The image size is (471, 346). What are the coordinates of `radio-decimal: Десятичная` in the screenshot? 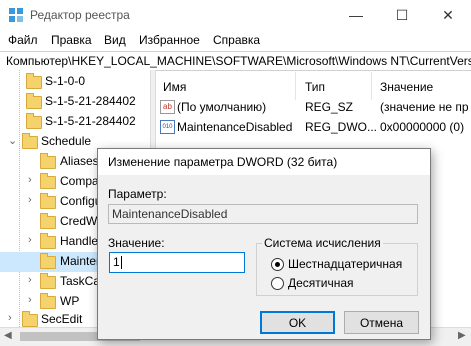 It's located at (341, 283).